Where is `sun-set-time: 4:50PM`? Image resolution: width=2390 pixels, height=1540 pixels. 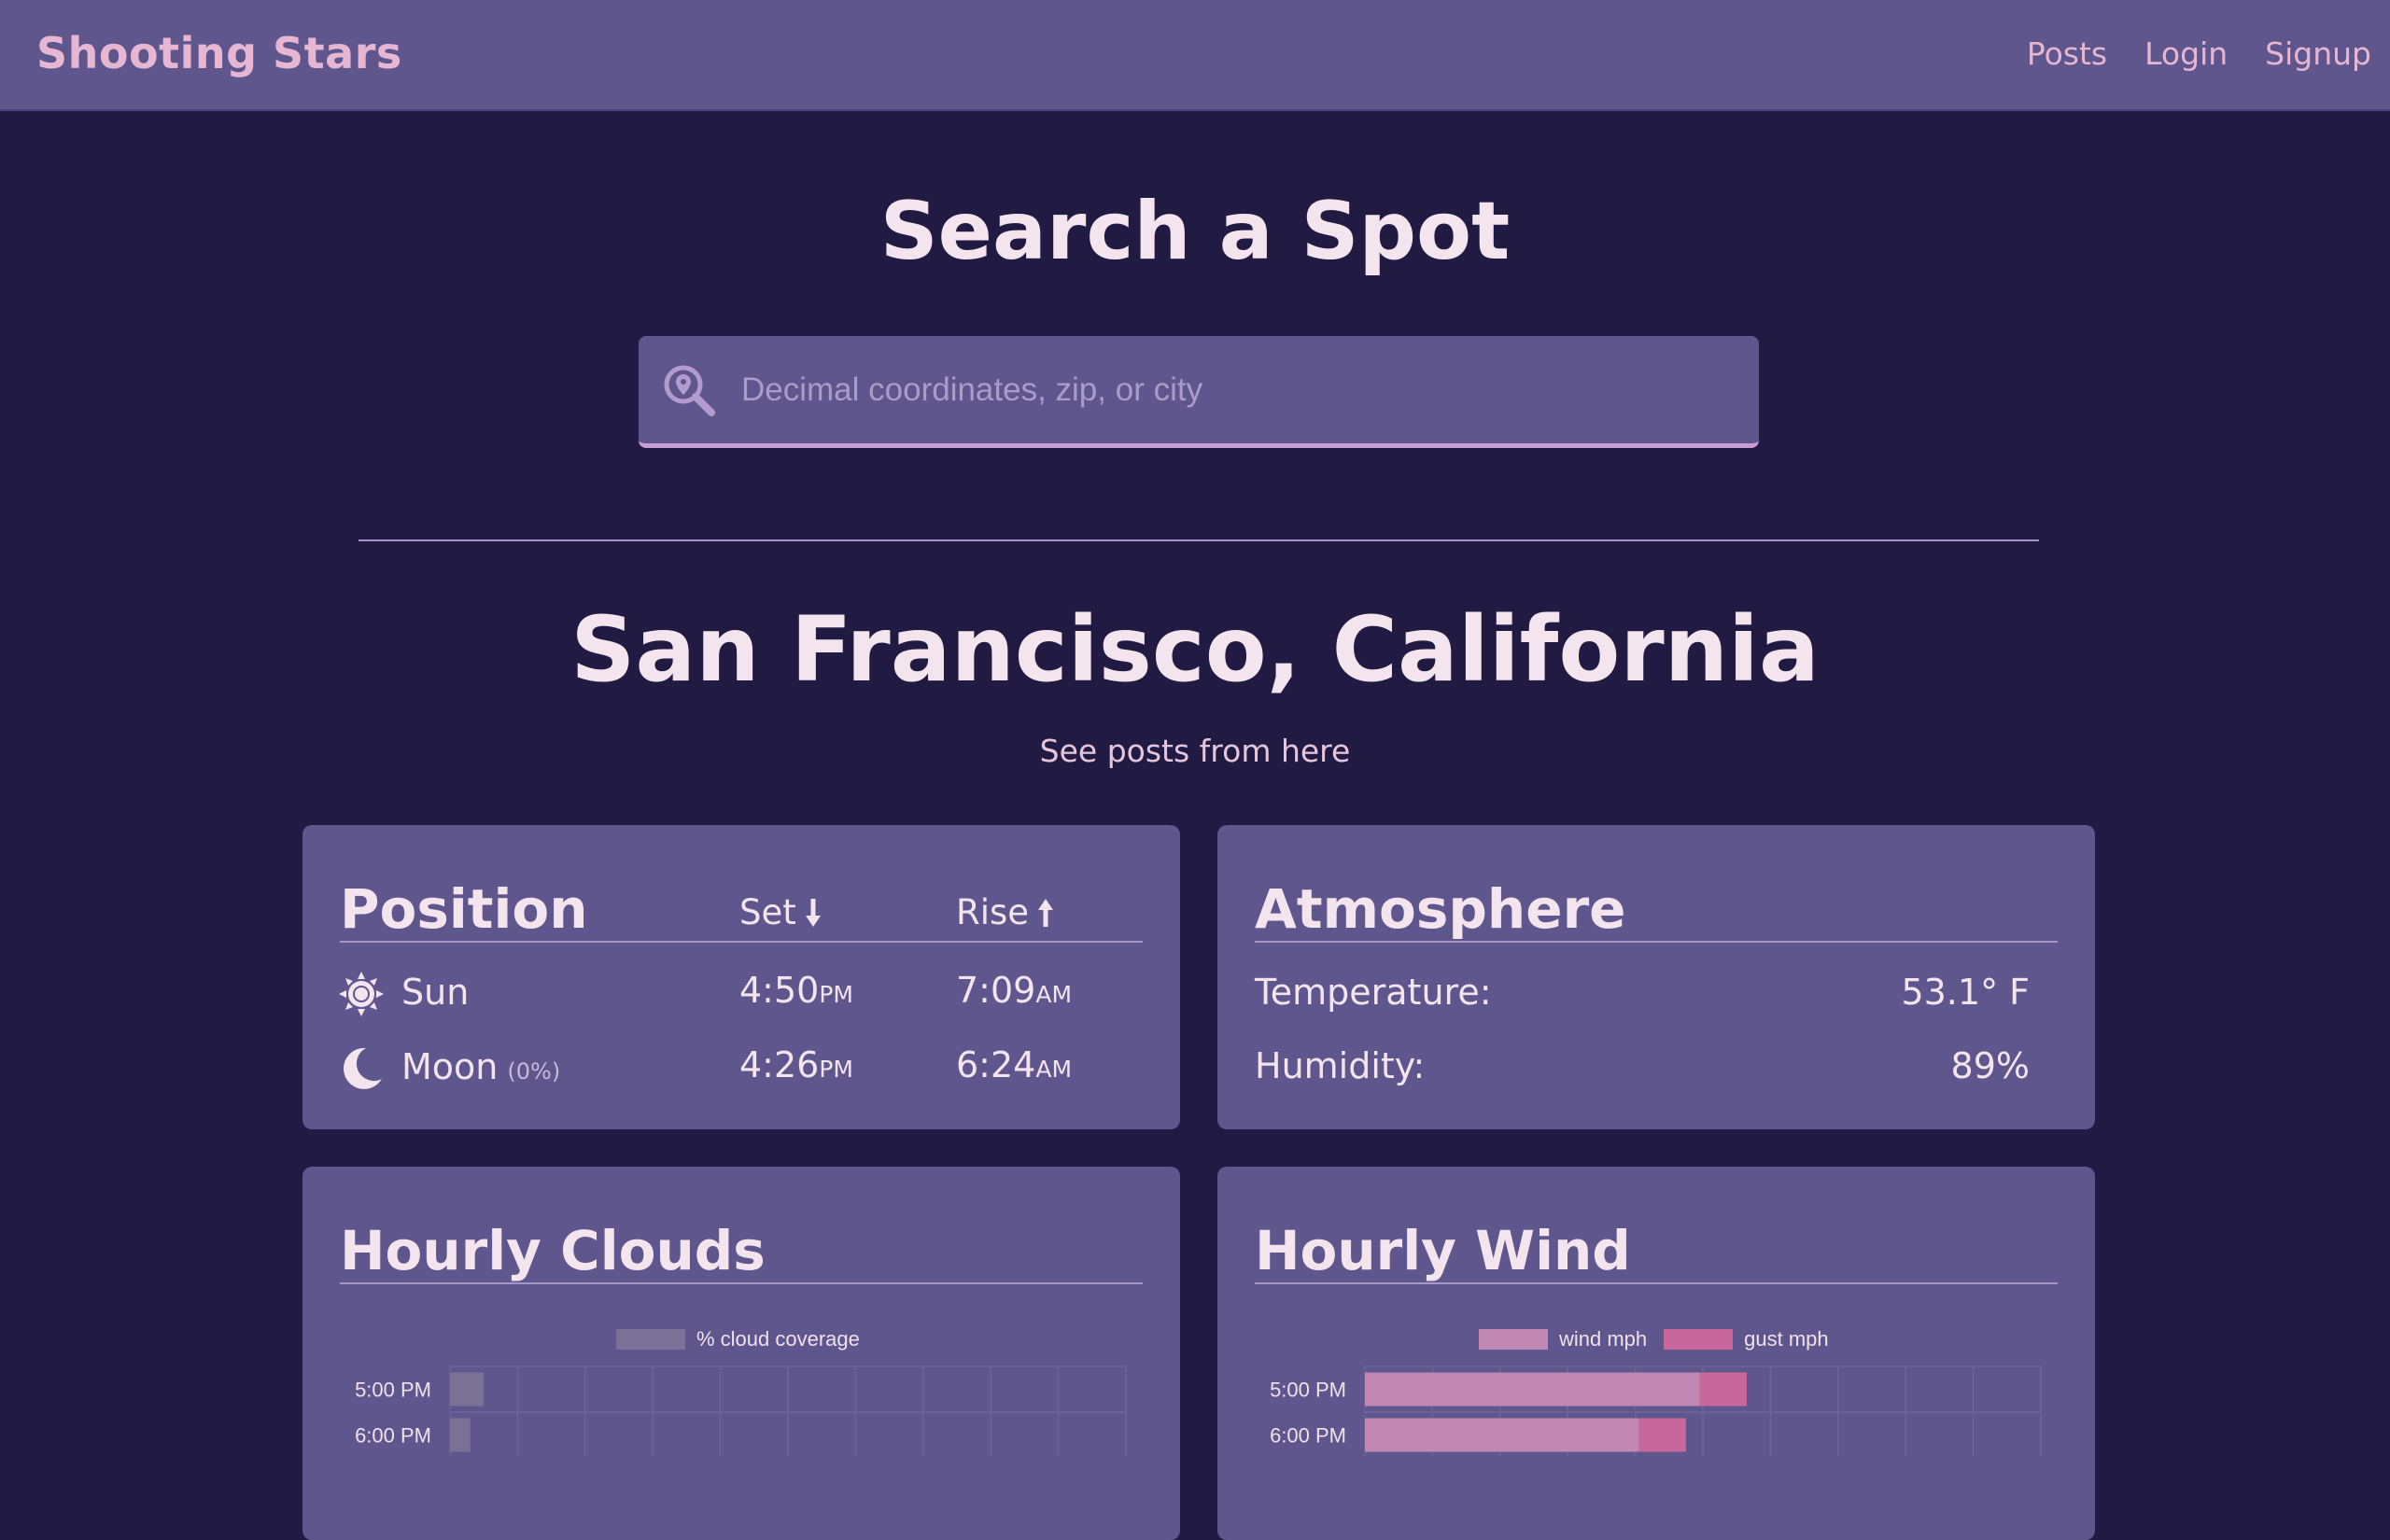
sun-set-time: 4:50PM is located at coordinates (796, 990).